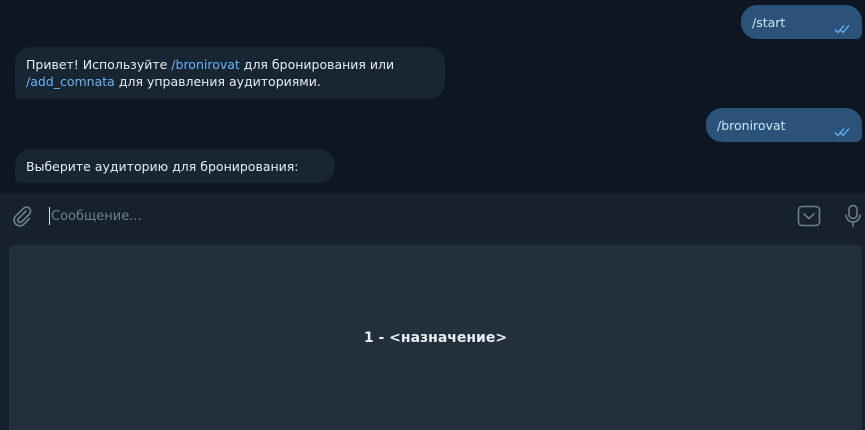 The image size is (865, 430). Describe the element at coordinates (49, 216) in the screenshot. I see `text-caret` at that location.